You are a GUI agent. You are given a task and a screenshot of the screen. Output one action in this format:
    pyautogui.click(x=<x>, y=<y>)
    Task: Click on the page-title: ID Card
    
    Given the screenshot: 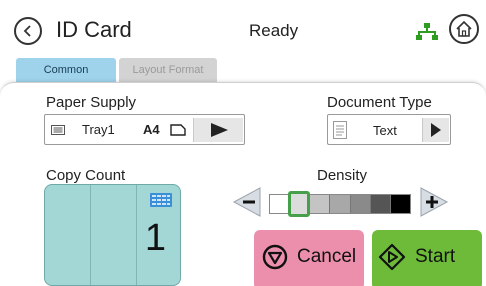 What is the action you would take?
    pyautogui.click(x=94, y=29)
    